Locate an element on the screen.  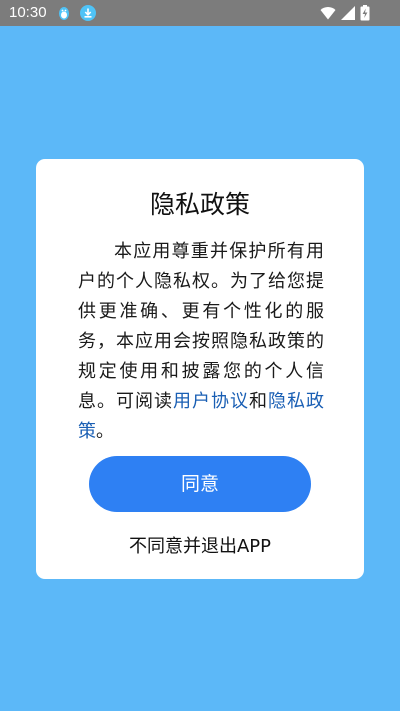
signal-icon is located at coordinates (348, 13).